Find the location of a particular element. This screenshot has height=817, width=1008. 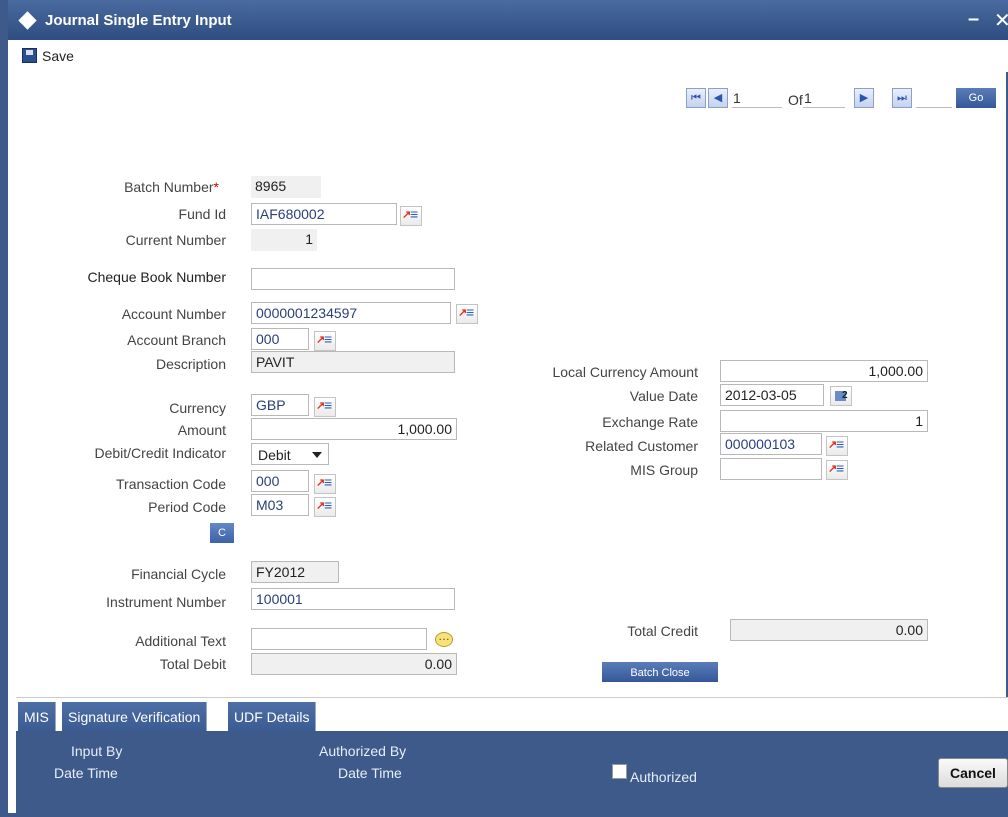

tab-mis: MIS is located at coordinates (37, 717).